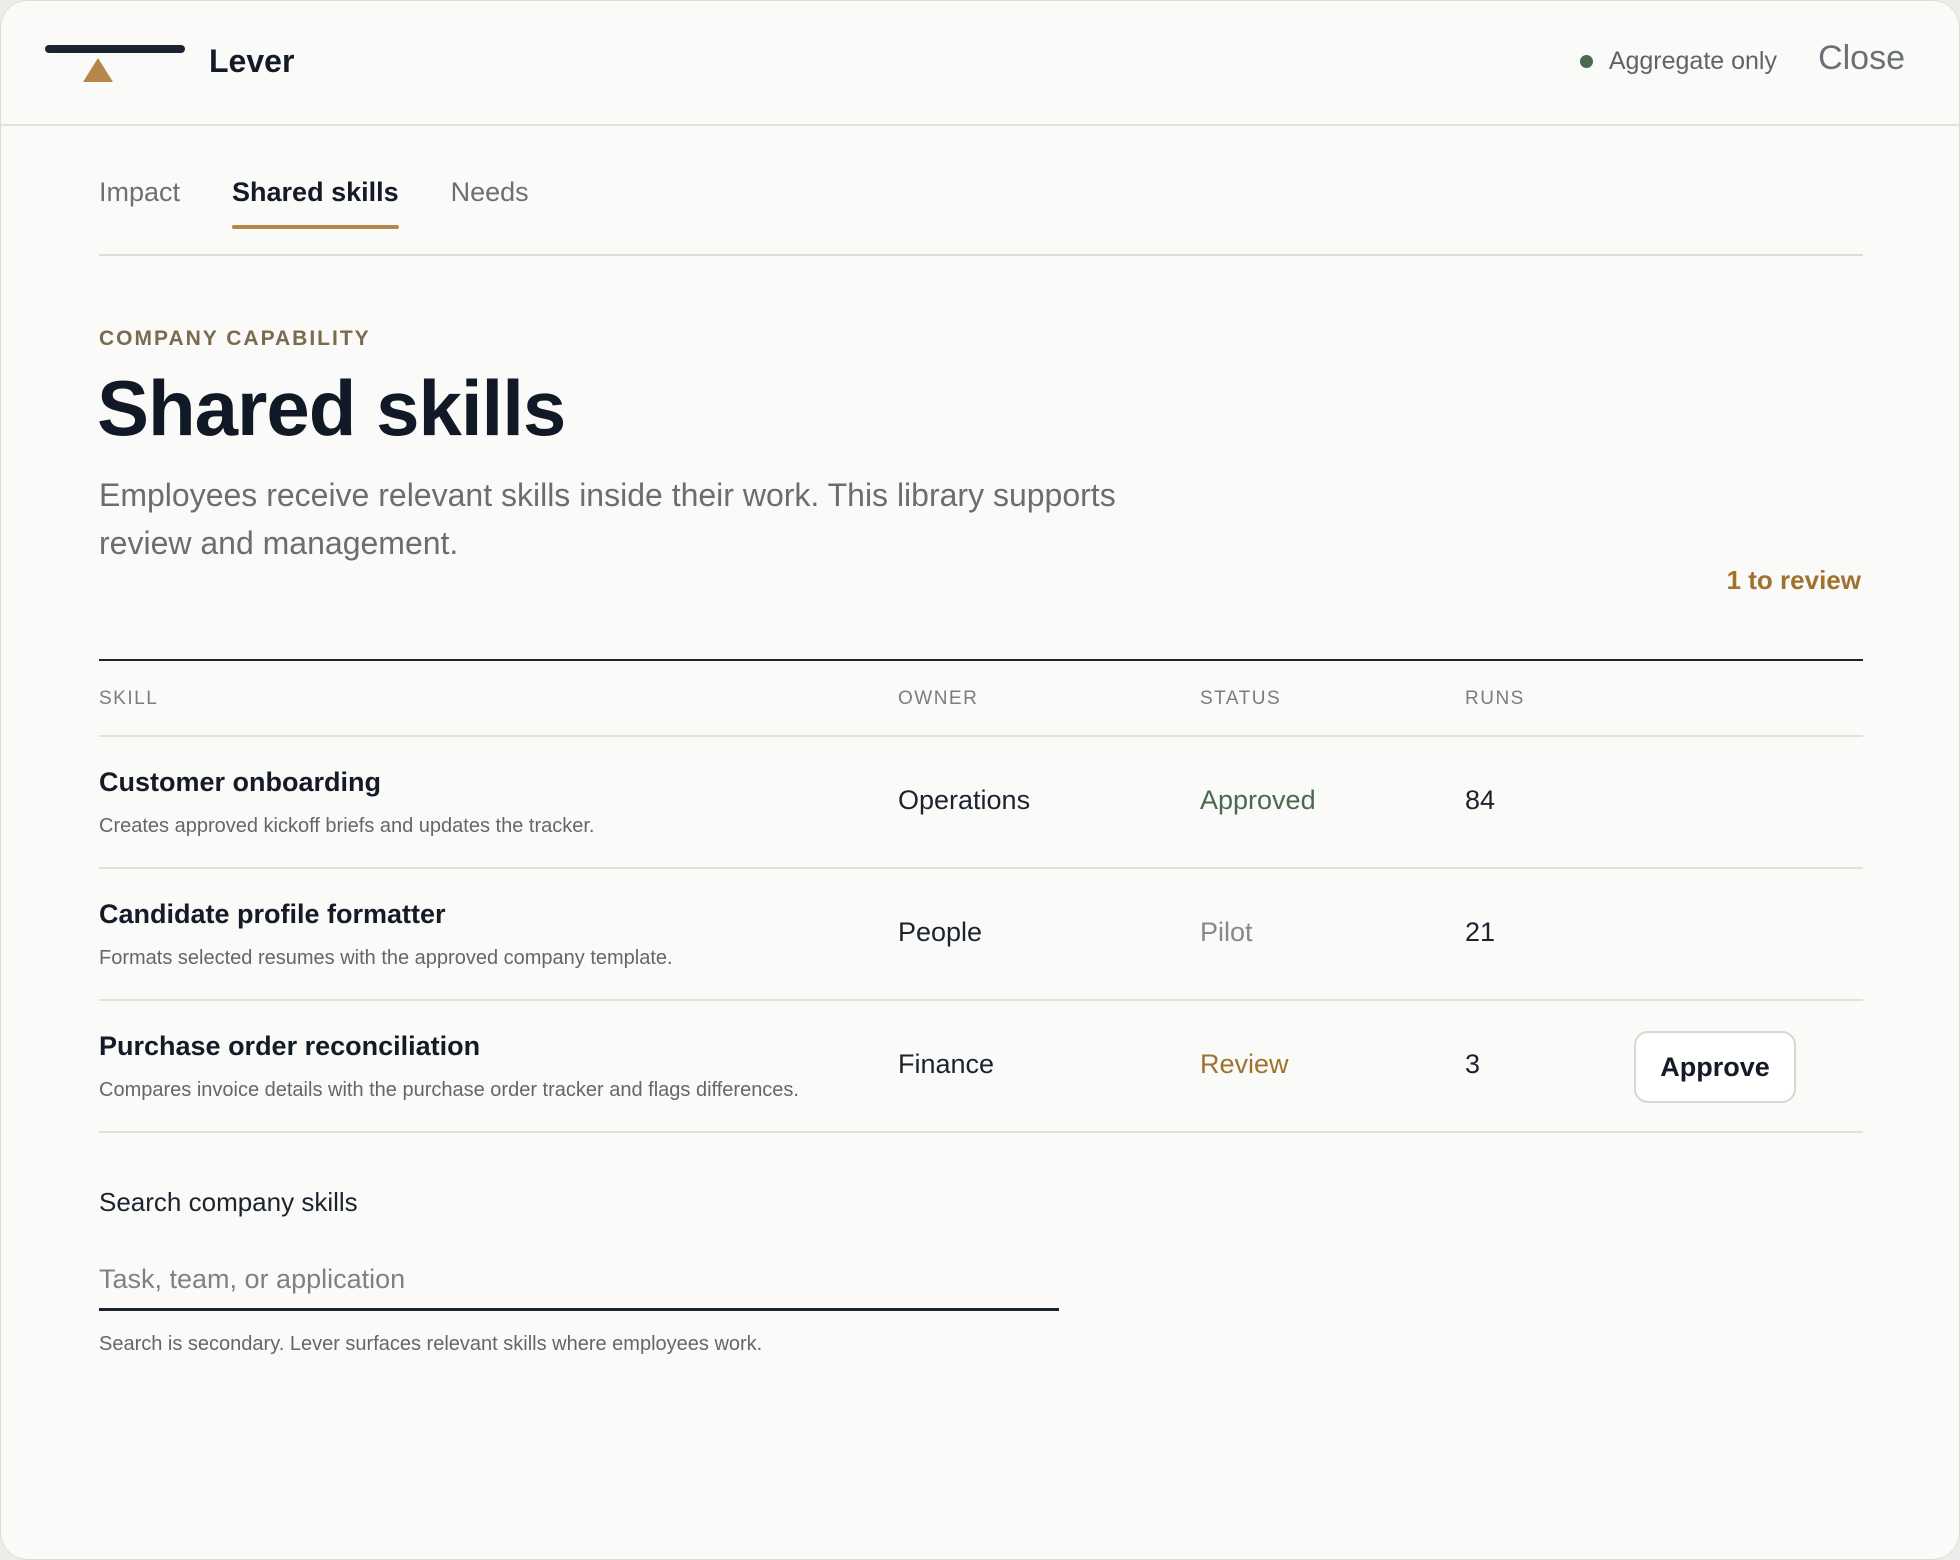 The height and width of the screenshot is (1560, 1960). Describe the element at coordinates (1715, 1067) in the screenshot. I see `approve-button: Approve` at that location.